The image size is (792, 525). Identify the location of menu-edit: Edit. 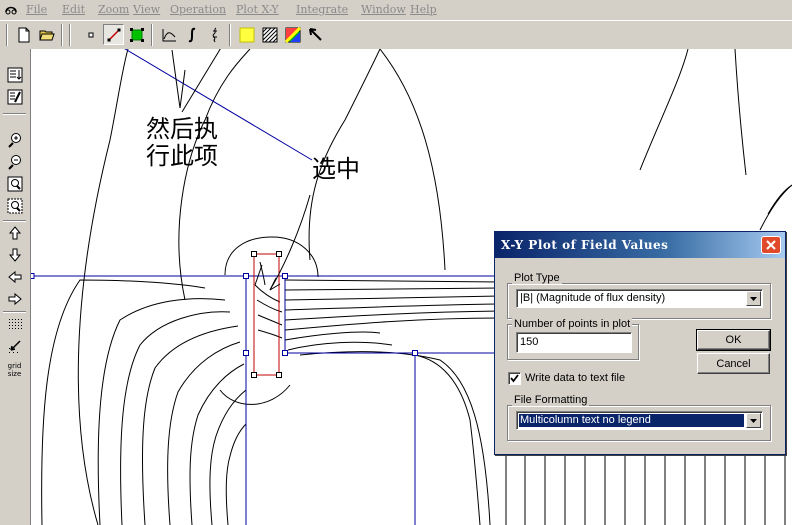
(73, 9).